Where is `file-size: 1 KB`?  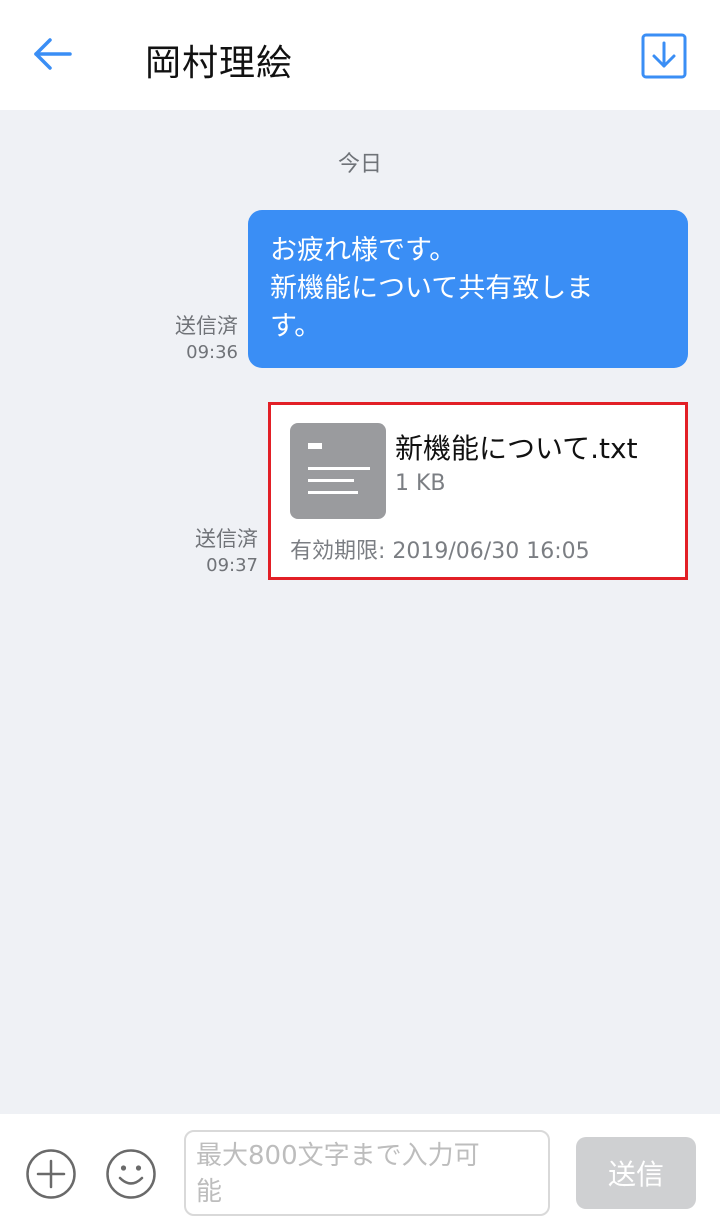 file-size: 1 KB is located at coordinates (420, 483).